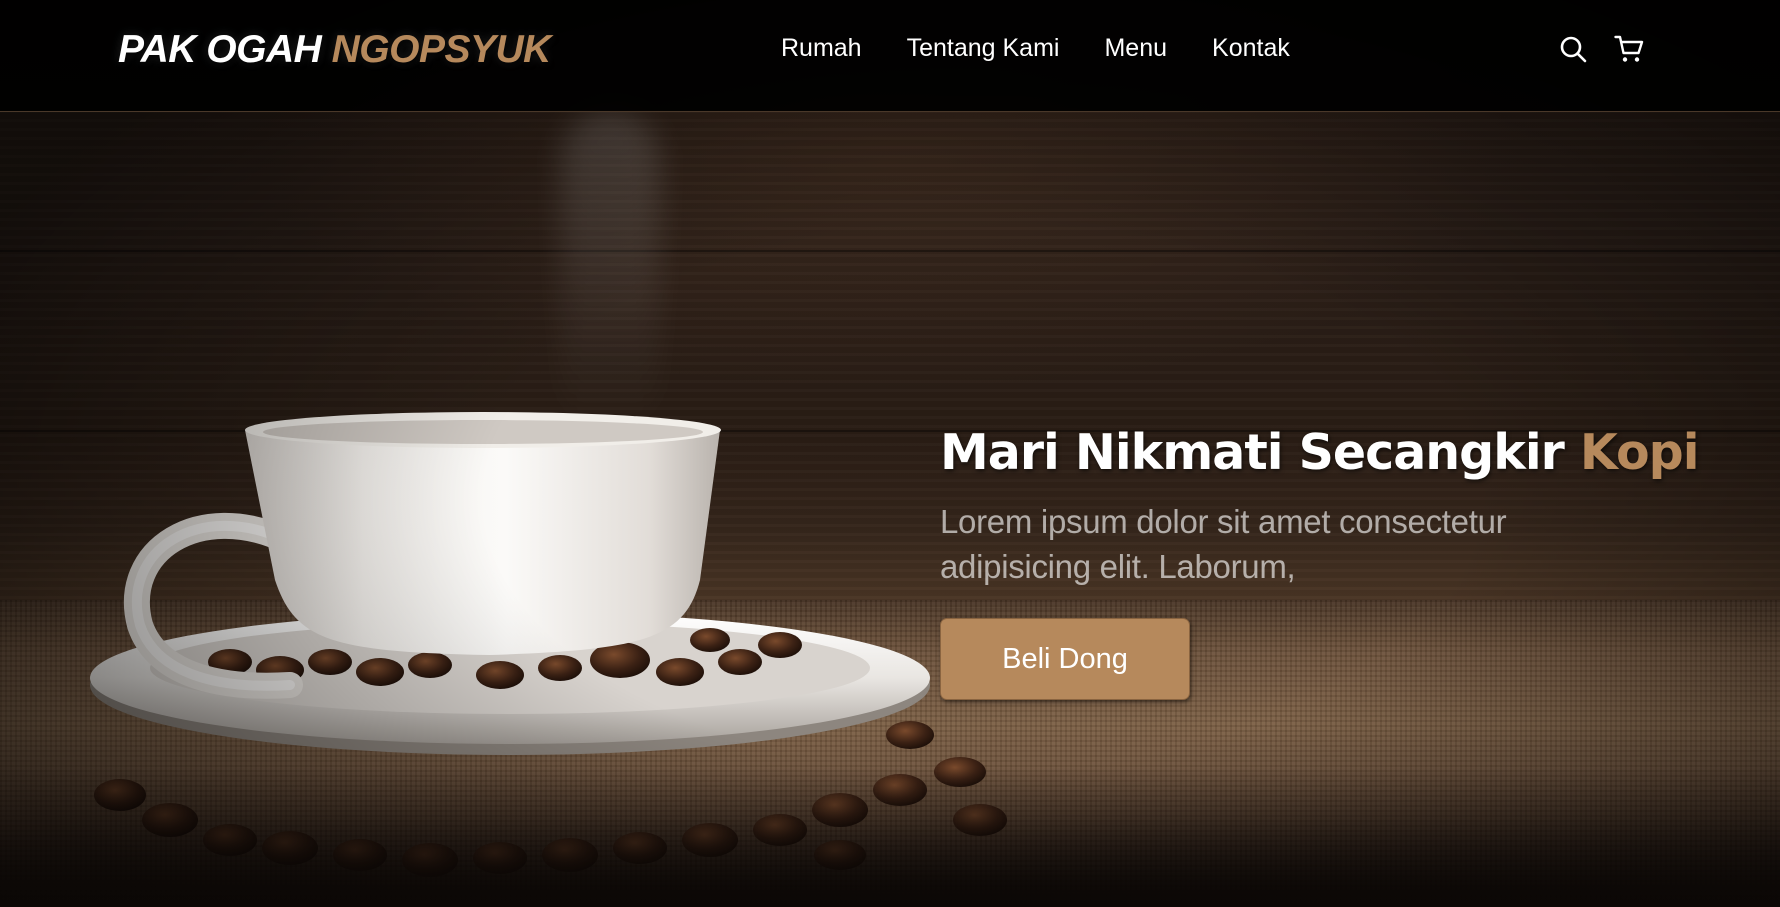  What do you see at coordinates (1601, 49) in the screenshot?
I see `nav-icons` at bounding box center [1601, 49].